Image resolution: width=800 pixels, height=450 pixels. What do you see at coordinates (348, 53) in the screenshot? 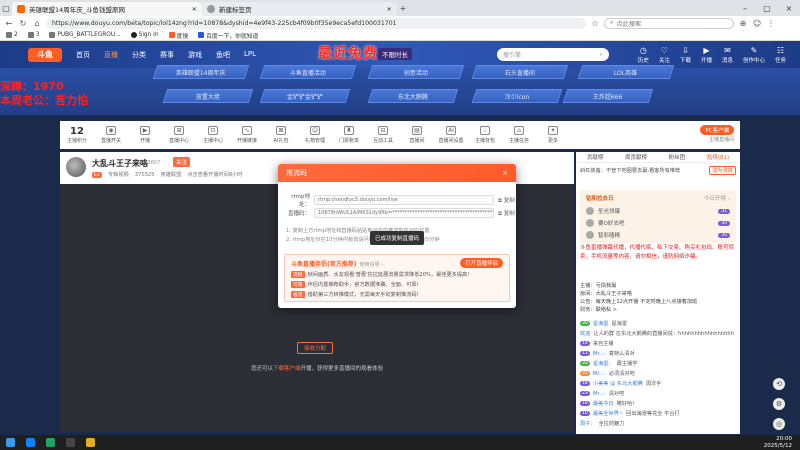
I see `promo-banner-text: 最近免费` at bounding box center [348, 53].